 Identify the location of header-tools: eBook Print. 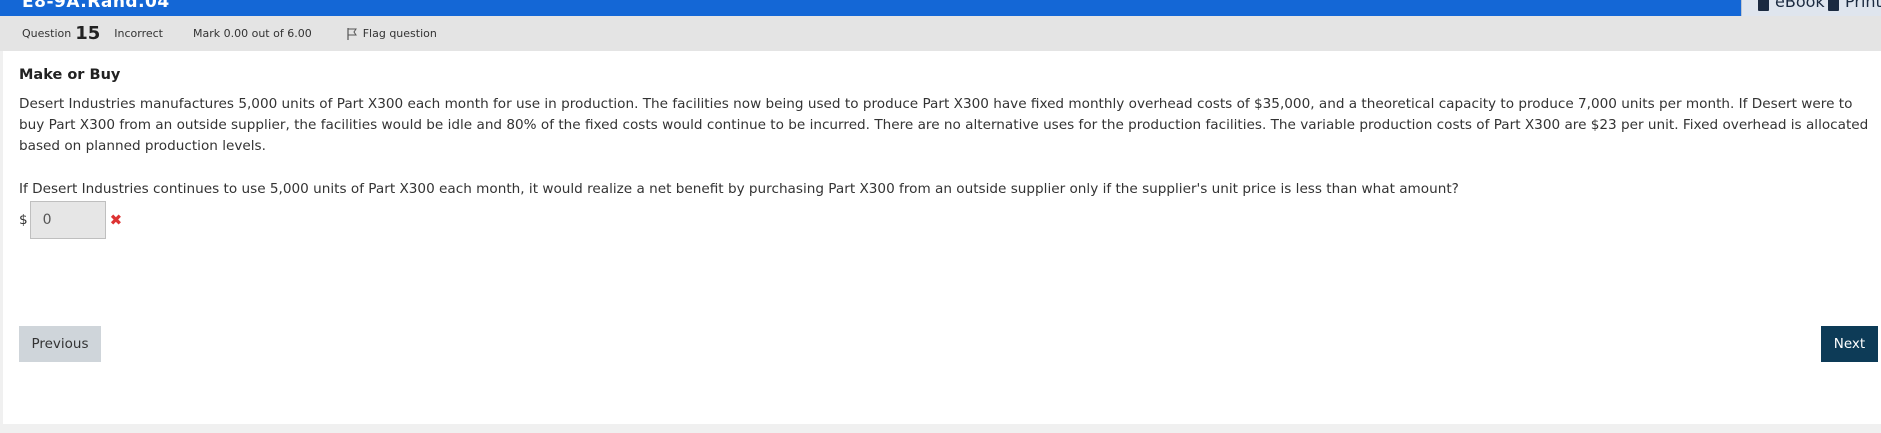
(1811, 8).